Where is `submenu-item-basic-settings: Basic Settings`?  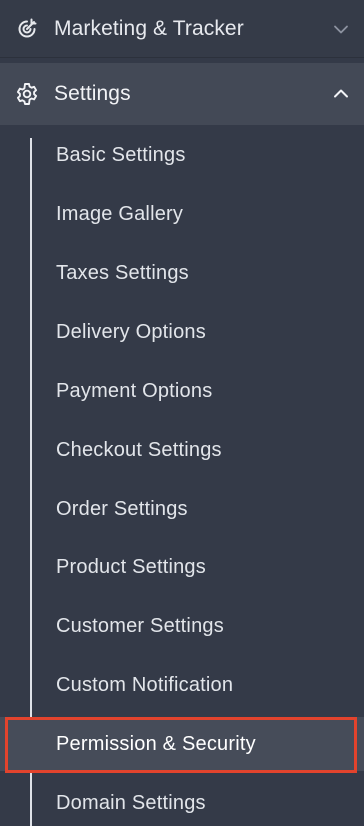
submenu-item-basic-settings: Basic Settings is located at coordinates (182, 155).